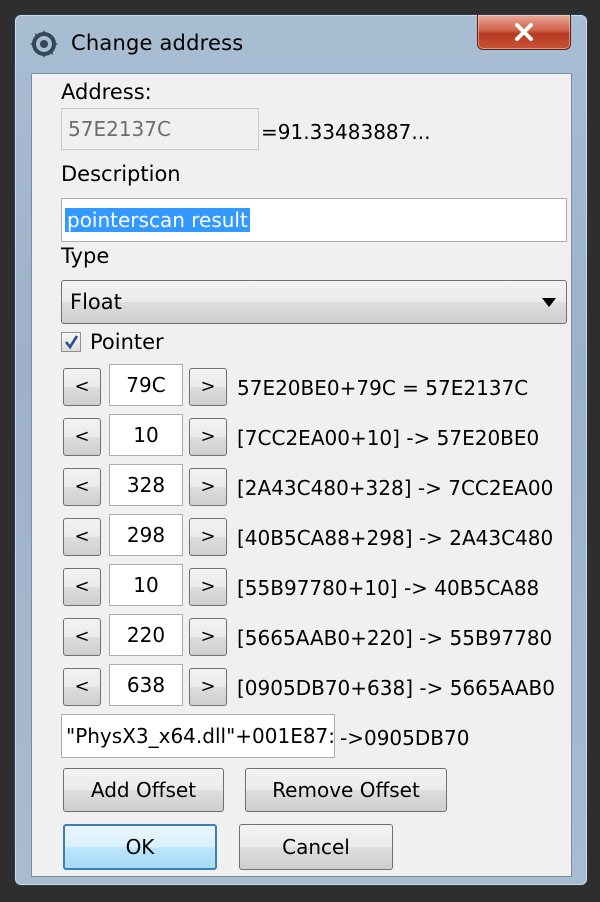  I want to click on offset-row: < 638 > [0905DB70+638] -> 5665AAB0, so click(301, 687).